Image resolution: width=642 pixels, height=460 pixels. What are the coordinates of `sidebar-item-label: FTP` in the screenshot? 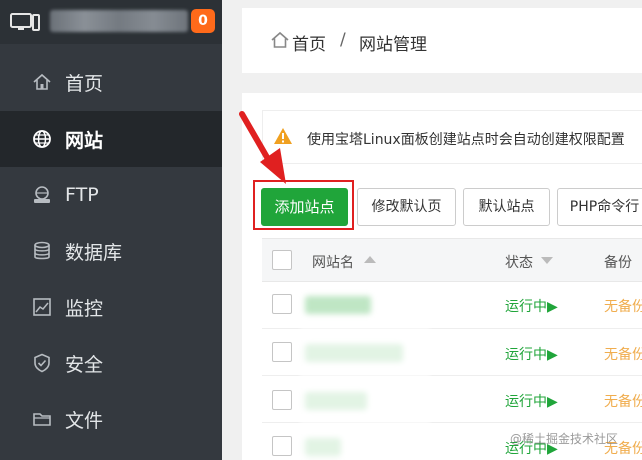 It's located at (82, 195).